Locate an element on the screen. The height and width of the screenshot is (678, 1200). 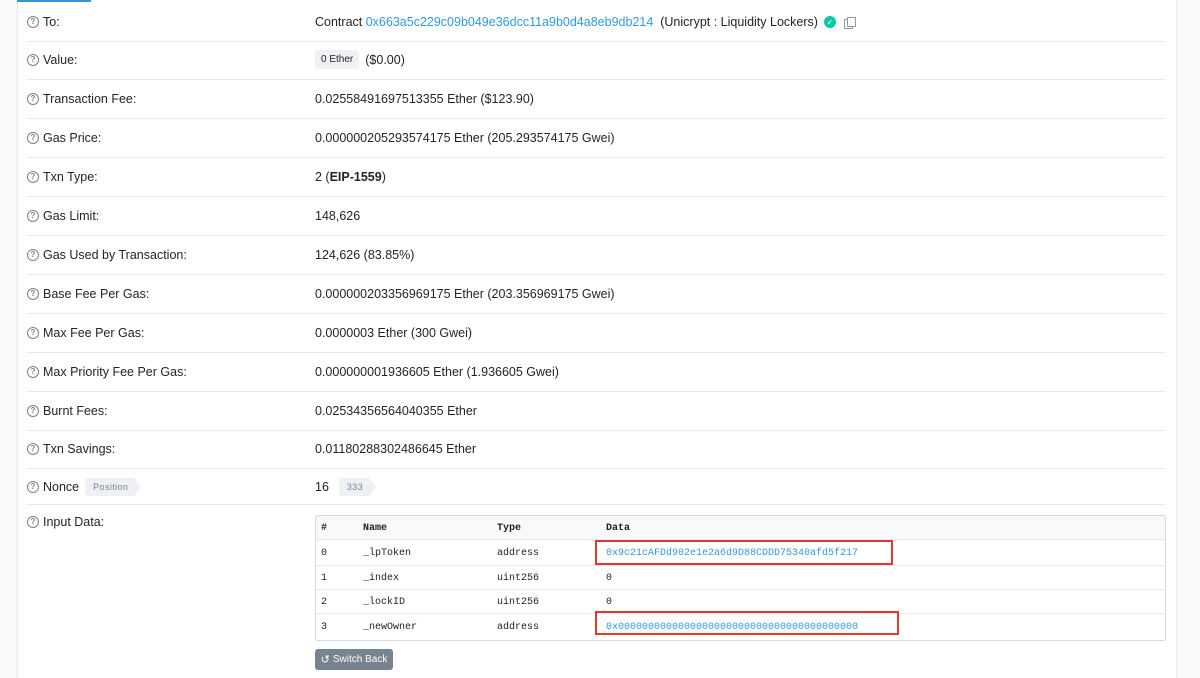
copy-icon is located at coordinates (849, 22).